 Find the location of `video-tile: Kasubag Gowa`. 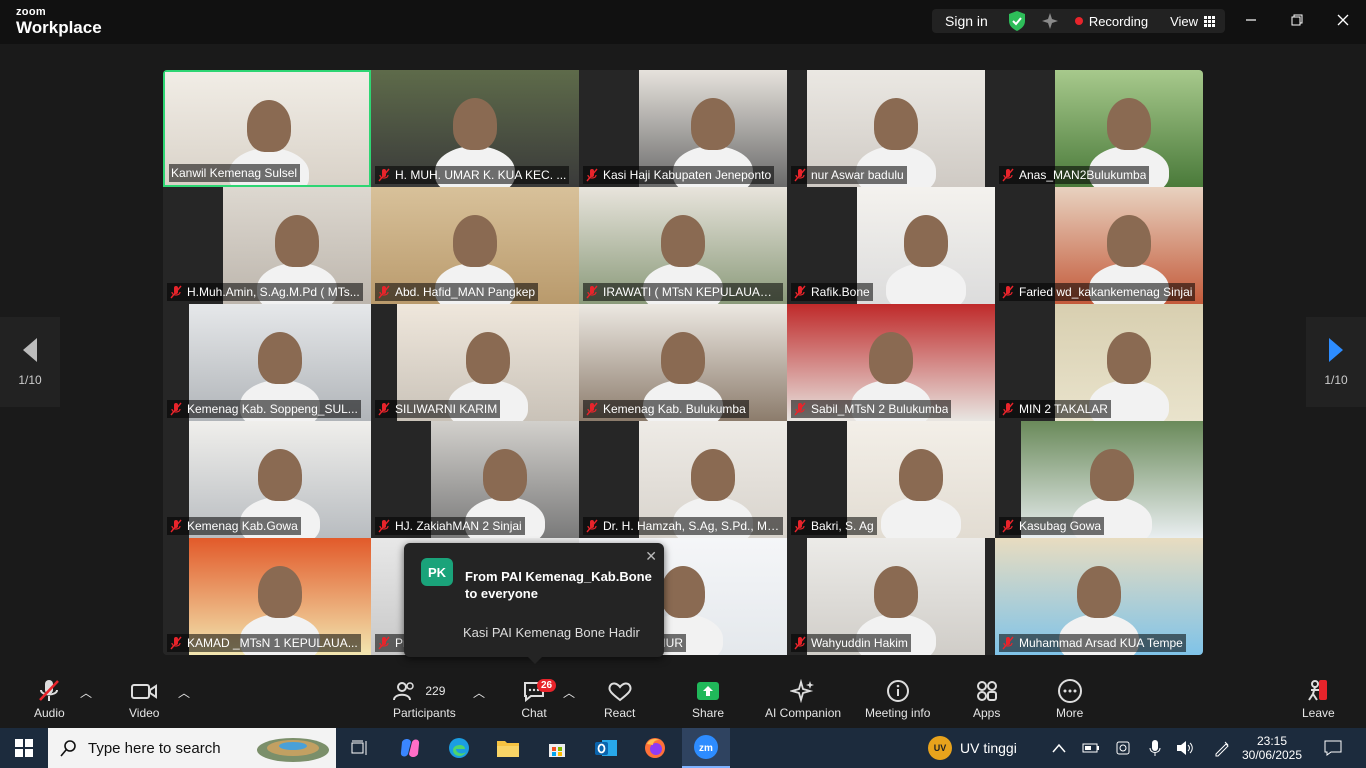

video-tile: Kasubag Gowa is located at coordinates (1099, 479).